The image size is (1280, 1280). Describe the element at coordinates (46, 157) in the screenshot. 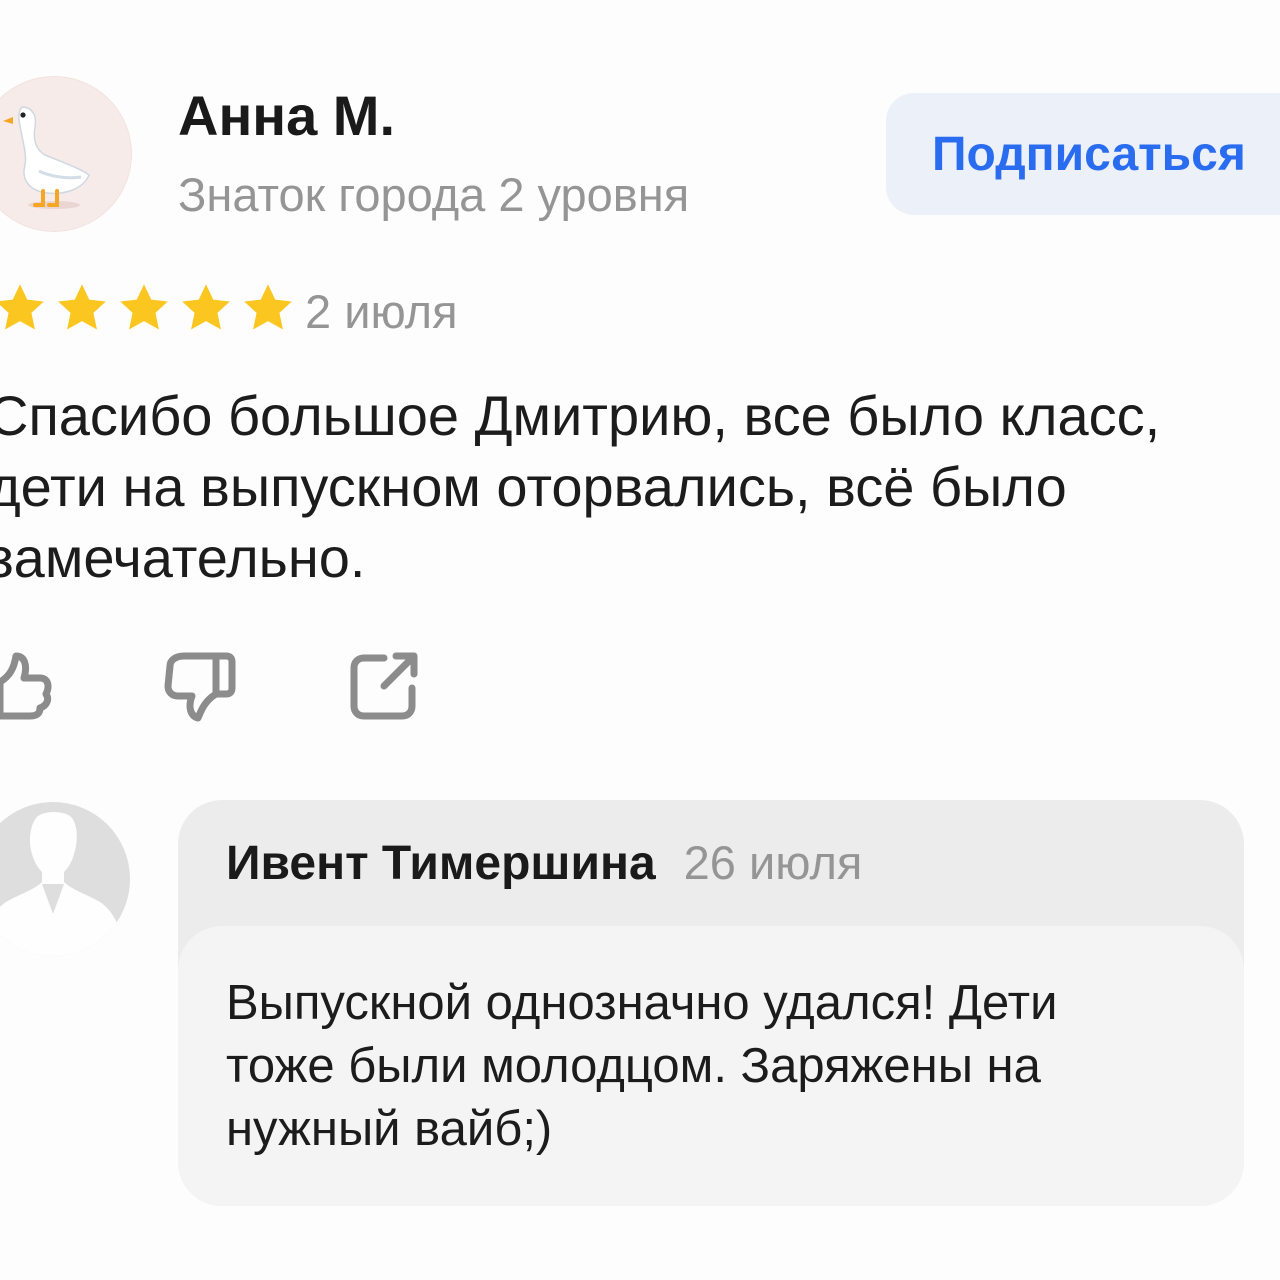

I see `goose-emoji-icon` at that location.